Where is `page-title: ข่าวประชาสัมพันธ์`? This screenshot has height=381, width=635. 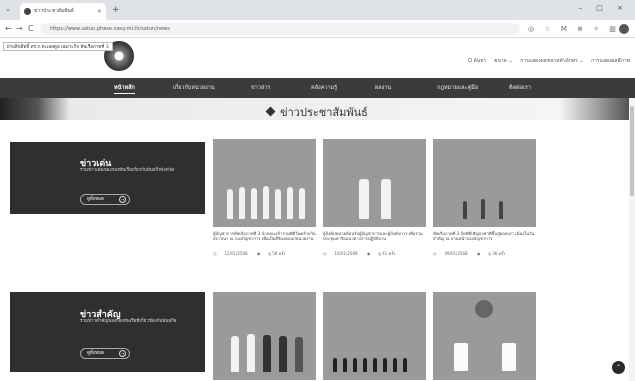 page-title: ข่าวประชาสัมพันธ์ is located at coordinates (317, 112).